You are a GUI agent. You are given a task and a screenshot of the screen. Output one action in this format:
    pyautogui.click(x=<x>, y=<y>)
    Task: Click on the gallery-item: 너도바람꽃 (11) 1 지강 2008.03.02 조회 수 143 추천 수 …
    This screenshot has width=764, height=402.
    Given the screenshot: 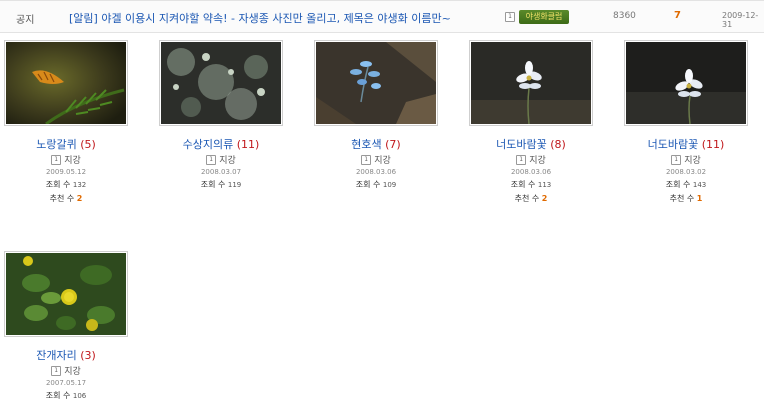 What is the action you would take?
    pyautogui.click(x=686, y=122)
    